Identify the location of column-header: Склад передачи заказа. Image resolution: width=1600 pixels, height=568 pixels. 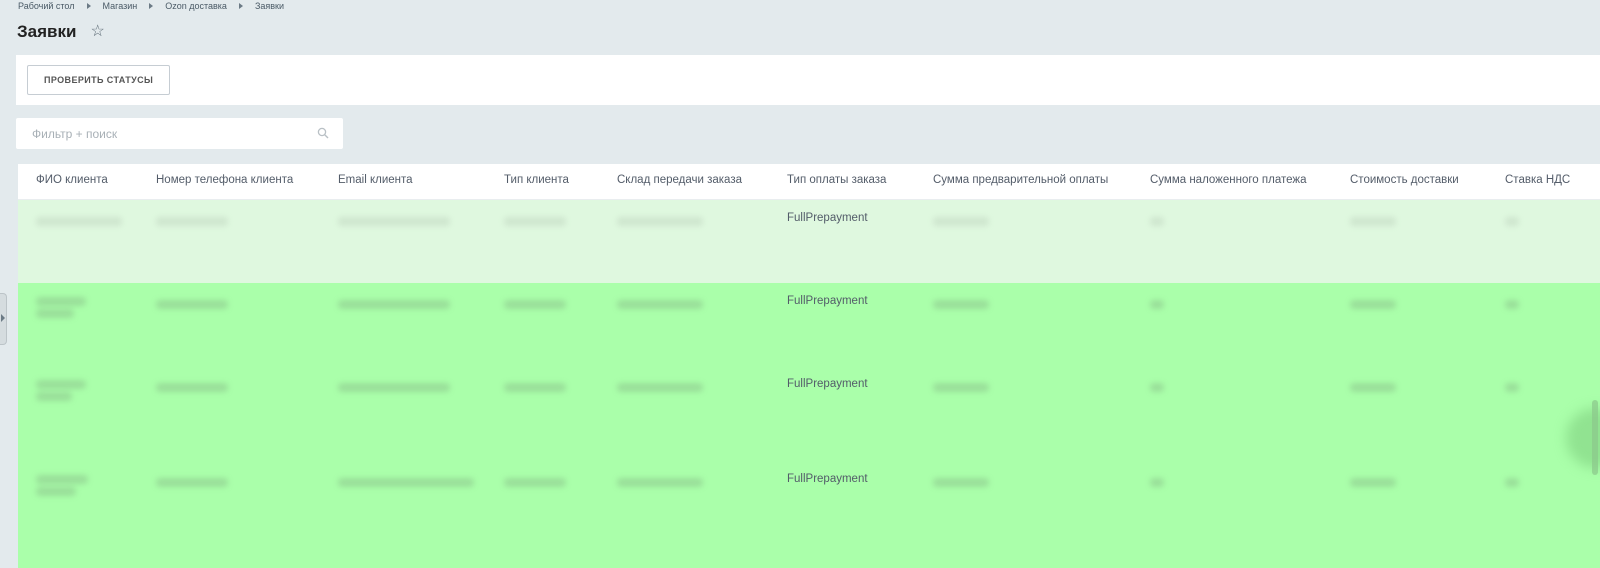
(679, 180).